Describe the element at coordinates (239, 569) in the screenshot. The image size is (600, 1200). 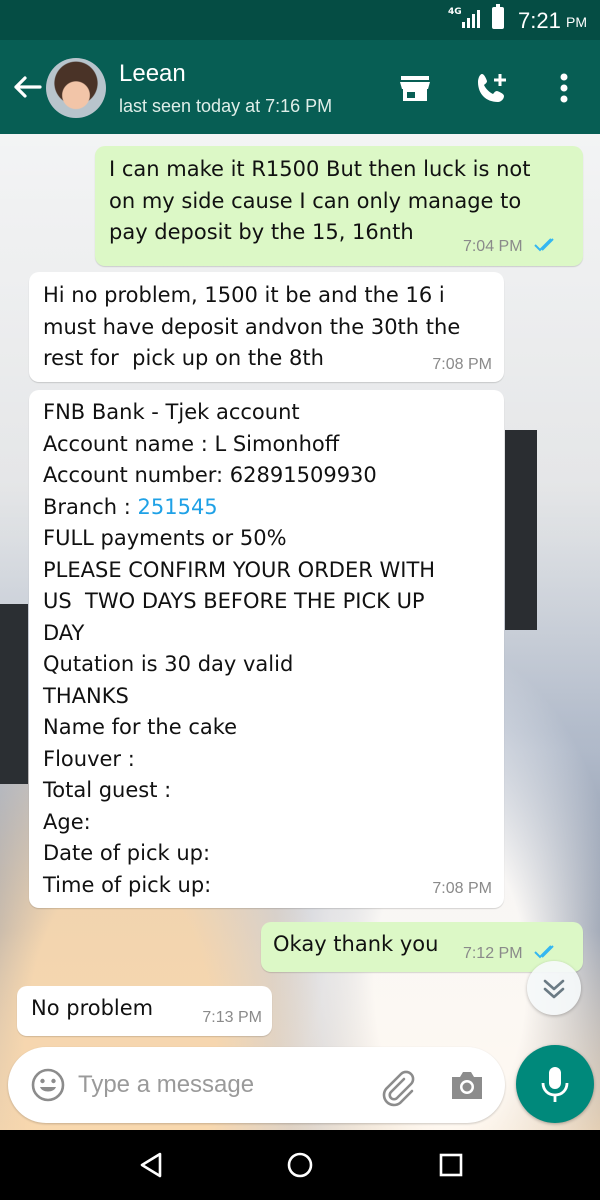
I see `message-text: PLEASE CONFIRM YOUR ORDER WITH` at that location.